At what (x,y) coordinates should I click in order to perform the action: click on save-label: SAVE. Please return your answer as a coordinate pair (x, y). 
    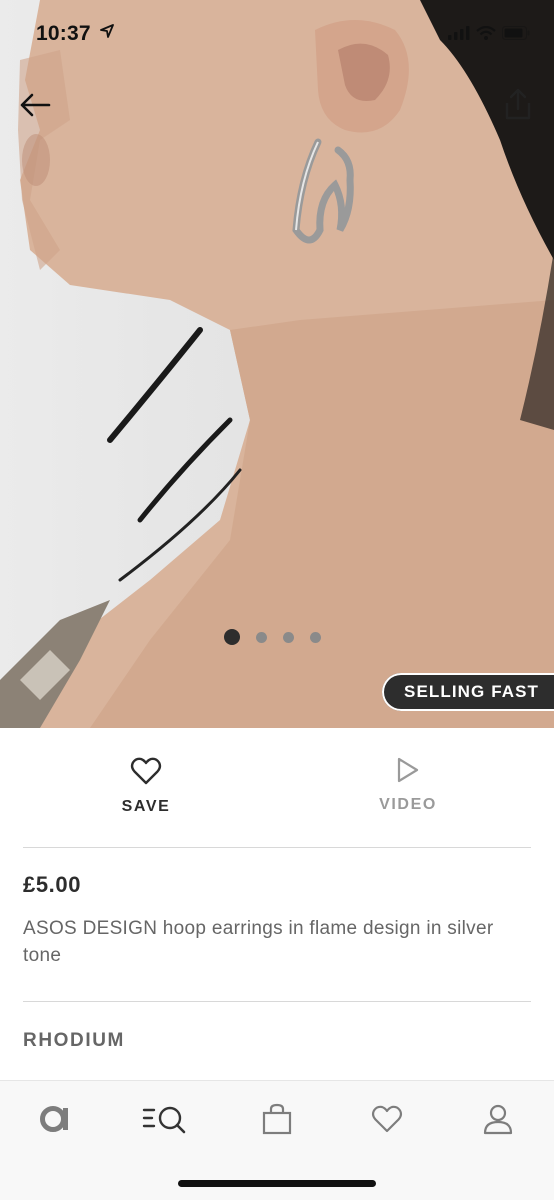
    Looking at the image, I should click on (146, 806).